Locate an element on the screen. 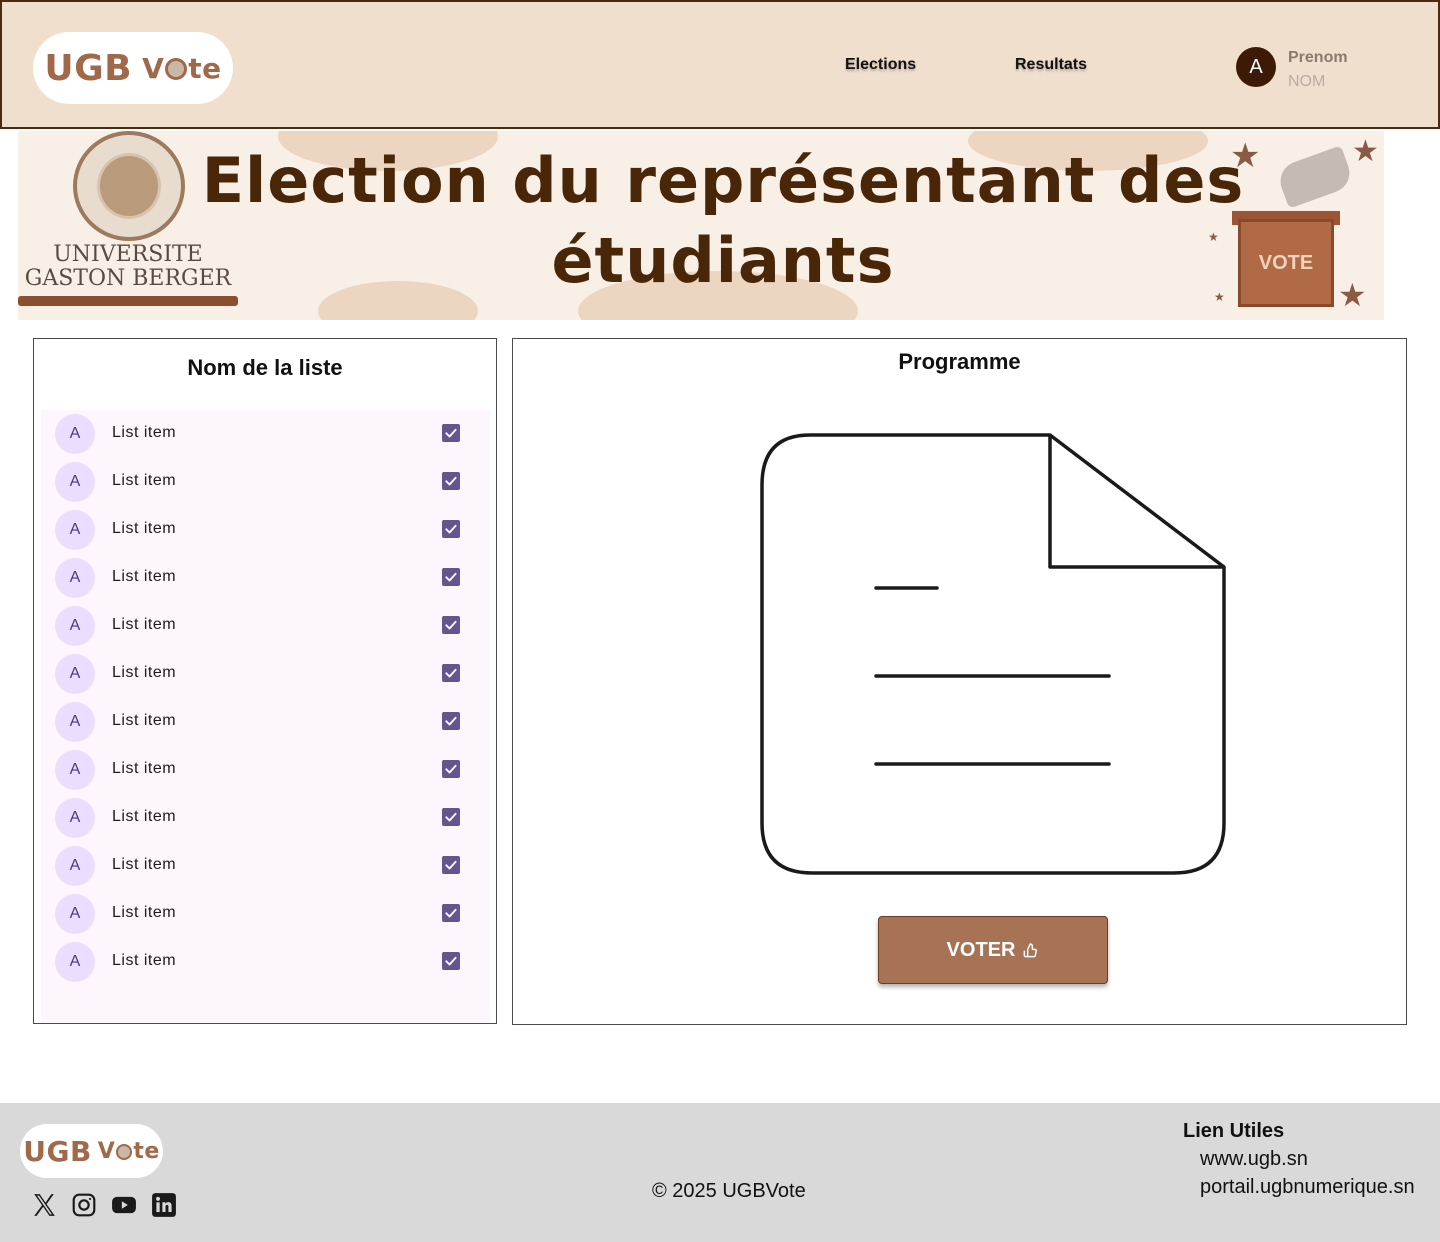  user-avatar: A is located at coordinates (1256, 67).